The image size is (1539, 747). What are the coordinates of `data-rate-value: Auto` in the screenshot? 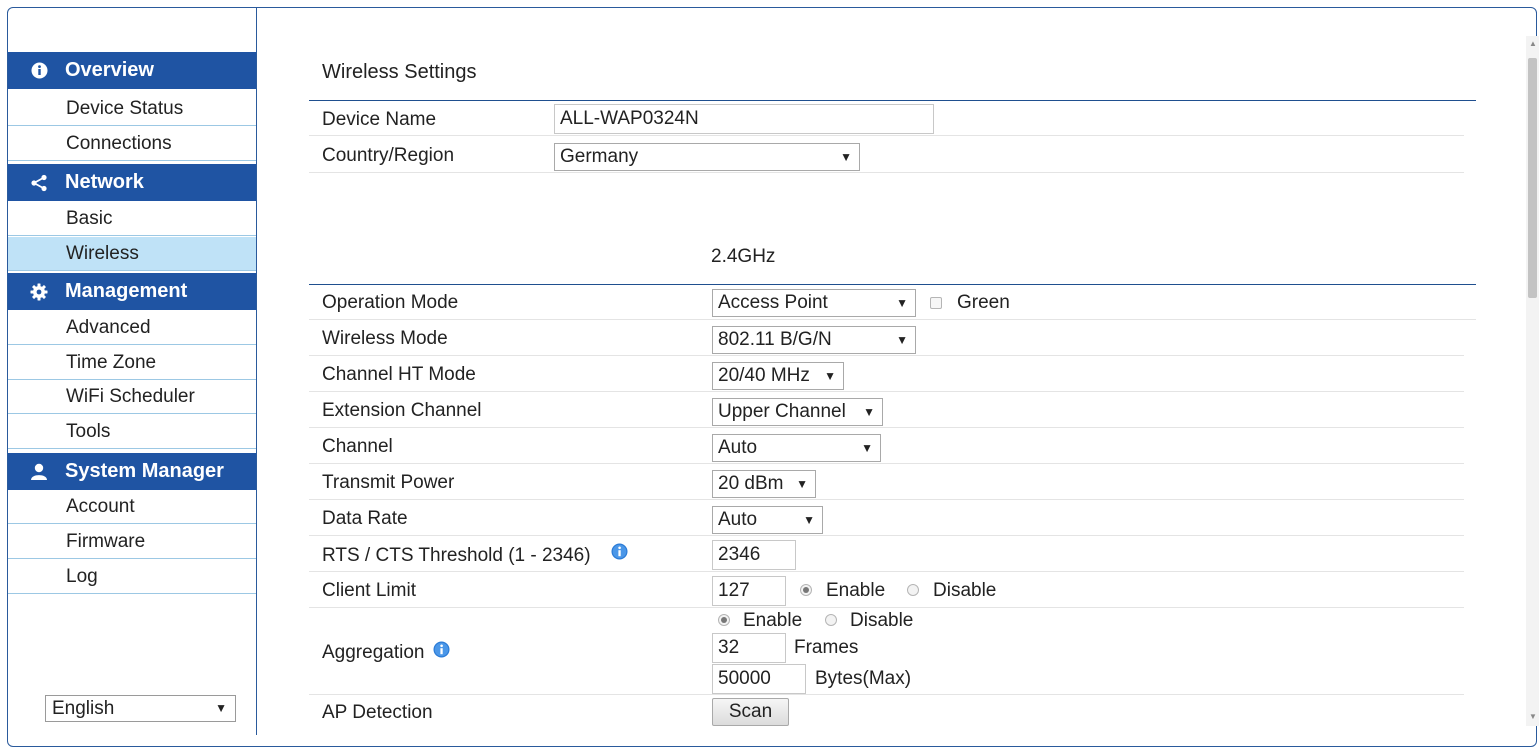 It's located at (738, 519).